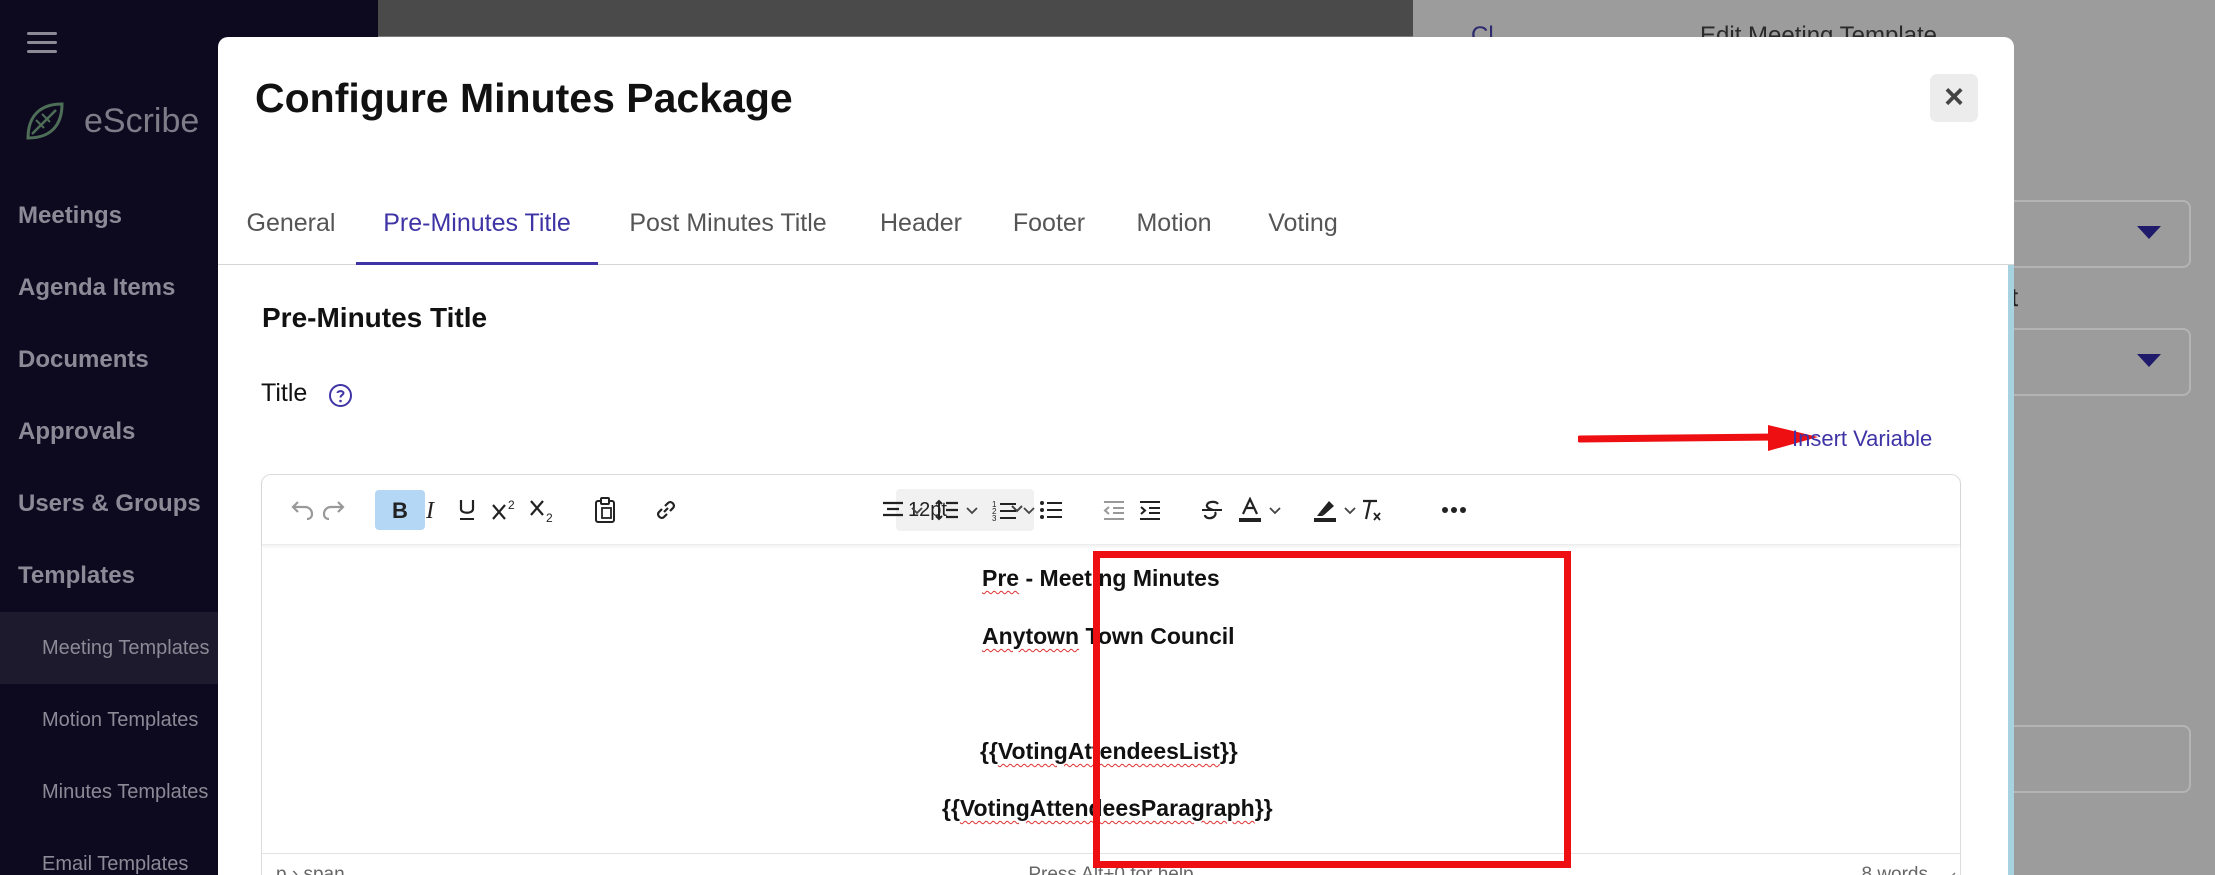 The image size is (2215, 875). I want to click on help-circle-icon, so click(340, 395).